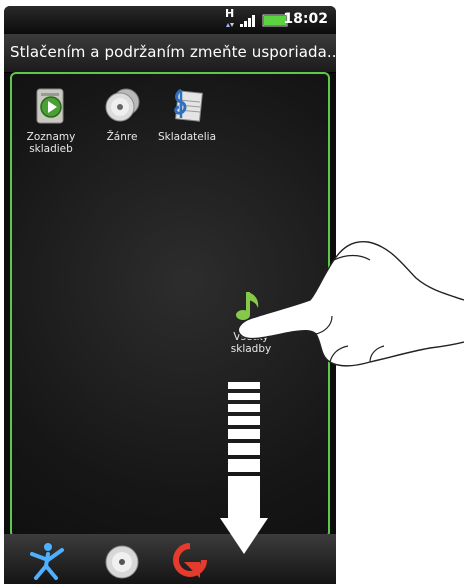  Describe the element at coordinates (46, 560) in the screenshot. I see `dance-icon` at that location.